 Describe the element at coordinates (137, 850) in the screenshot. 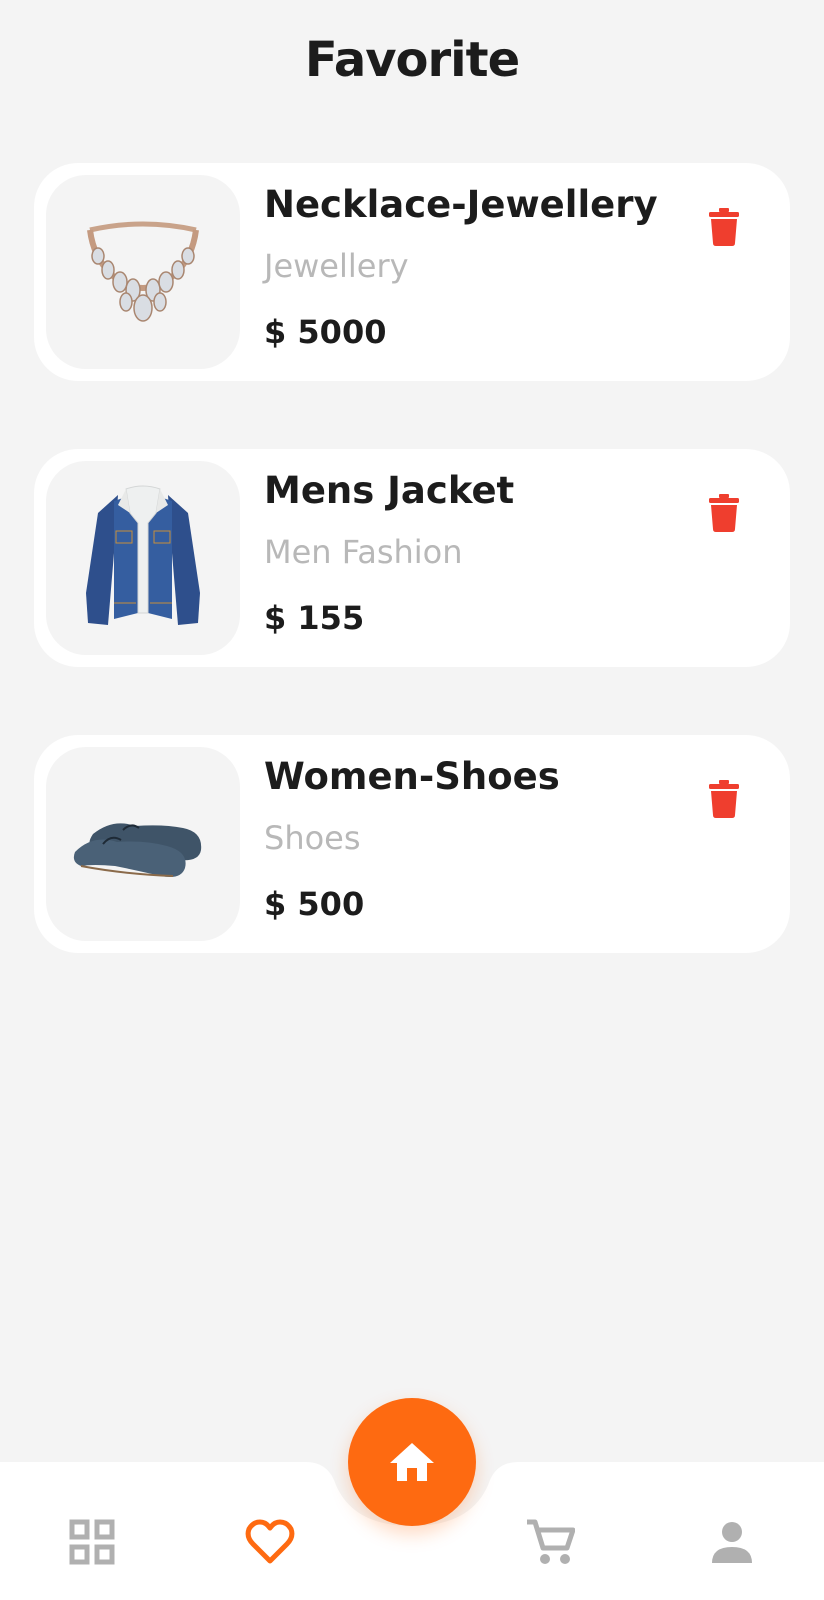

I see `shoes-image` at that location.